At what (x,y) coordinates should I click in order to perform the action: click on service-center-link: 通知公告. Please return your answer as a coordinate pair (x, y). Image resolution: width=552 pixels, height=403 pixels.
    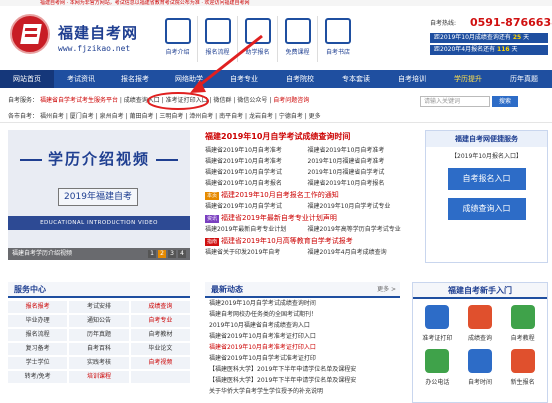
    Looking at the image, I should click on (99, 321).